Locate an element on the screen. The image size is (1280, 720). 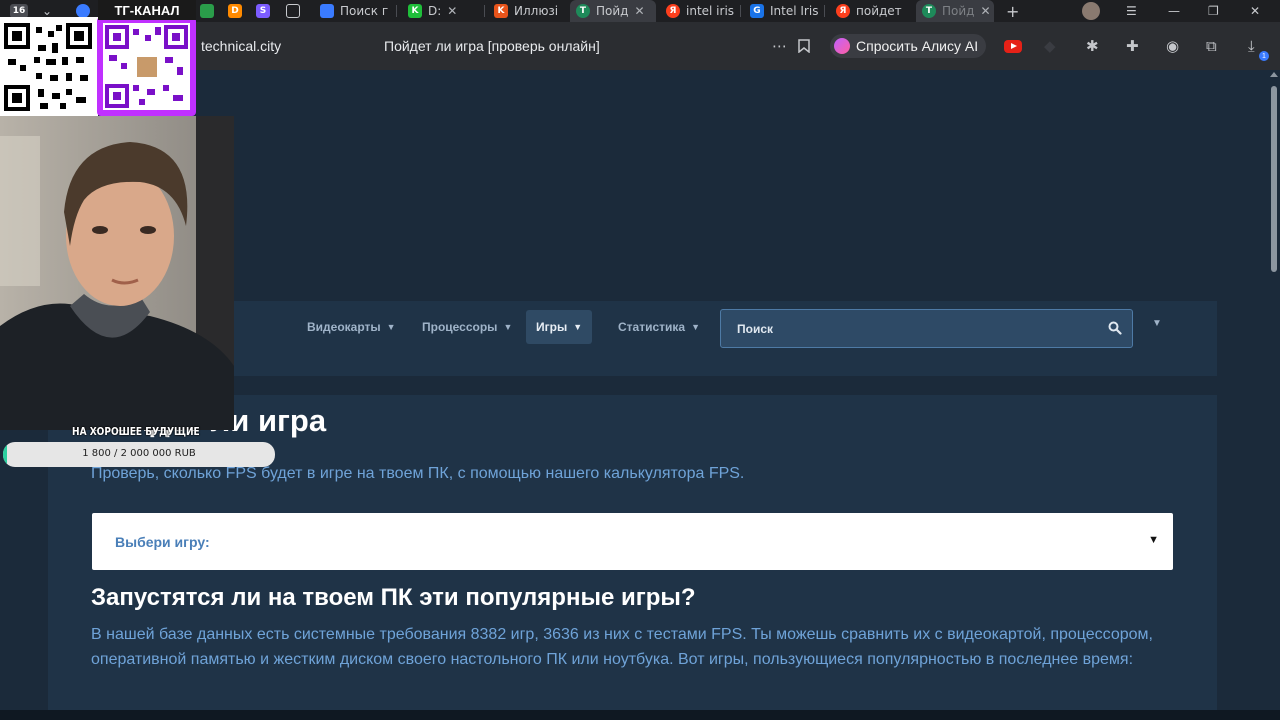
page-title-in-omnibox: Пойдет ли игра [проверь онлайн] is located at coordinates (492, 46).